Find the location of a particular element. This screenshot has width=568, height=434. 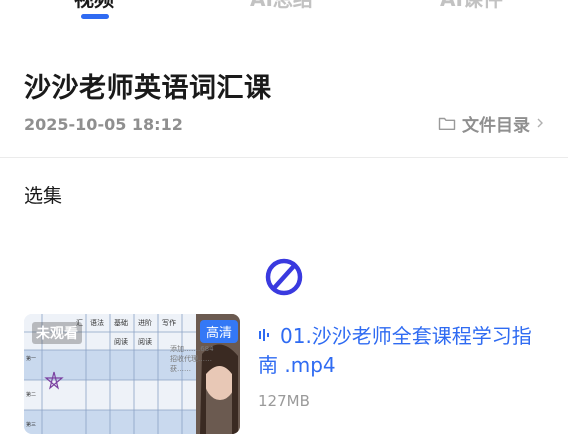

tab-ai-summary: AI总结 is located at coordinates (281, 6).